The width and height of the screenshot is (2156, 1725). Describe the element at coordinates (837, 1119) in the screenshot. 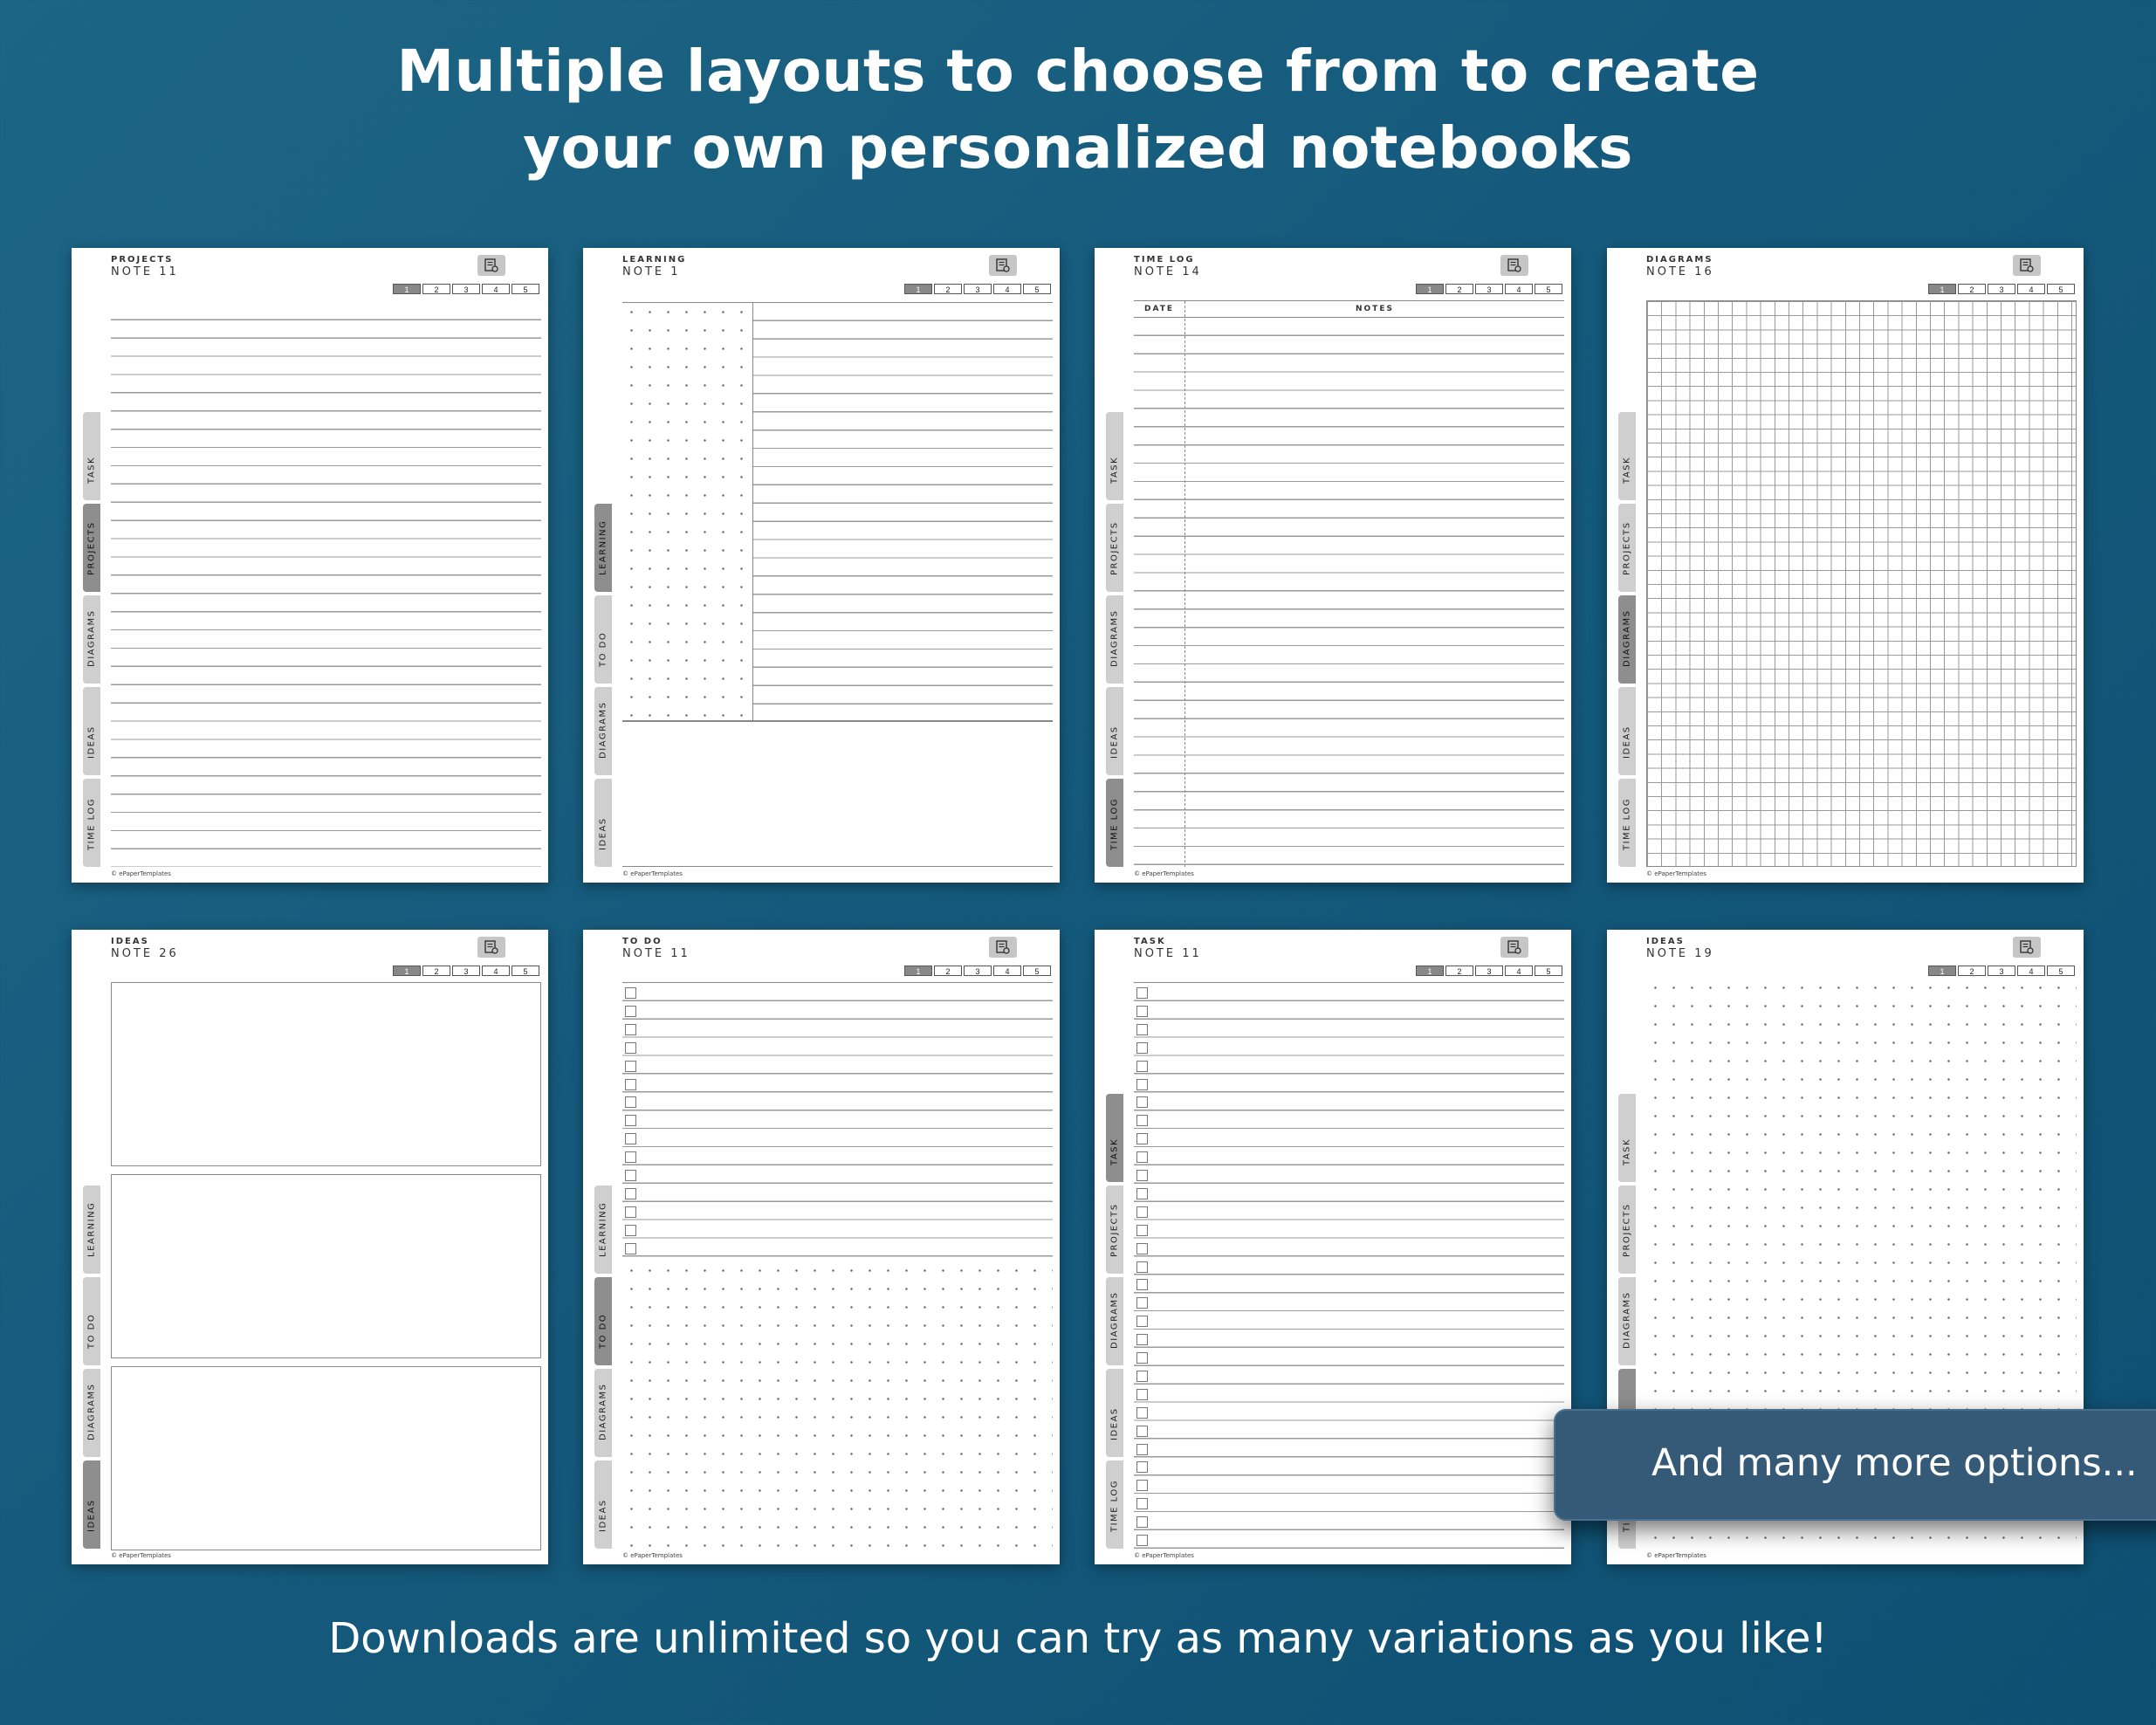

I see `checklist-rows` at that location.